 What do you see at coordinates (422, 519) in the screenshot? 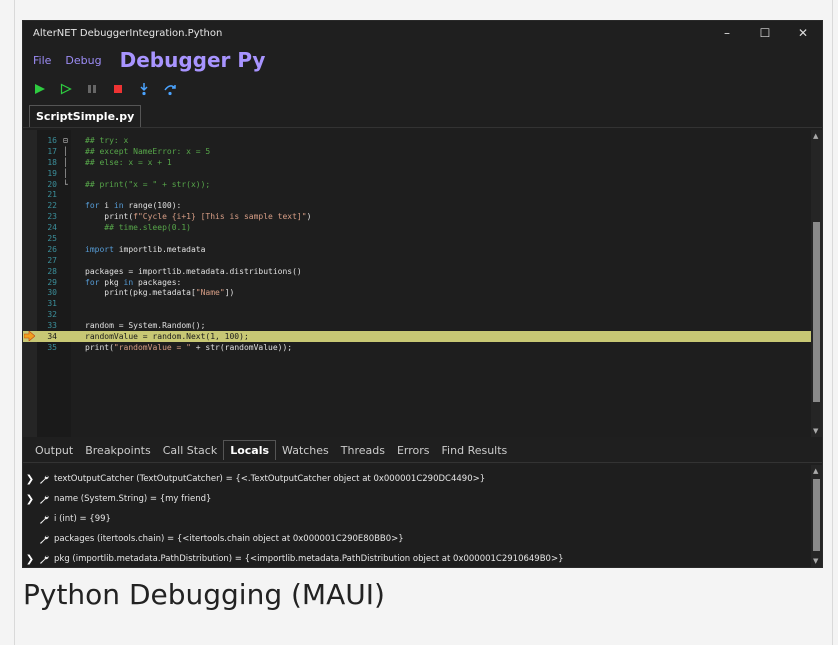
I see `locals-row: i (int) = {99}` at bounding box center [422, 519].